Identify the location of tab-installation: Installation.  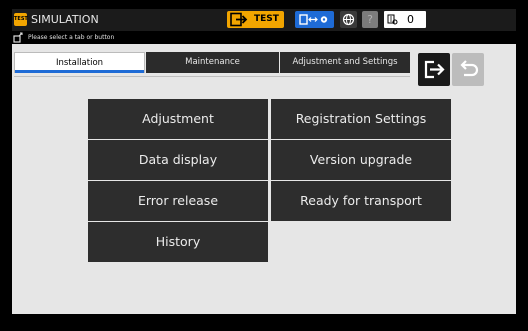
(79, 62).